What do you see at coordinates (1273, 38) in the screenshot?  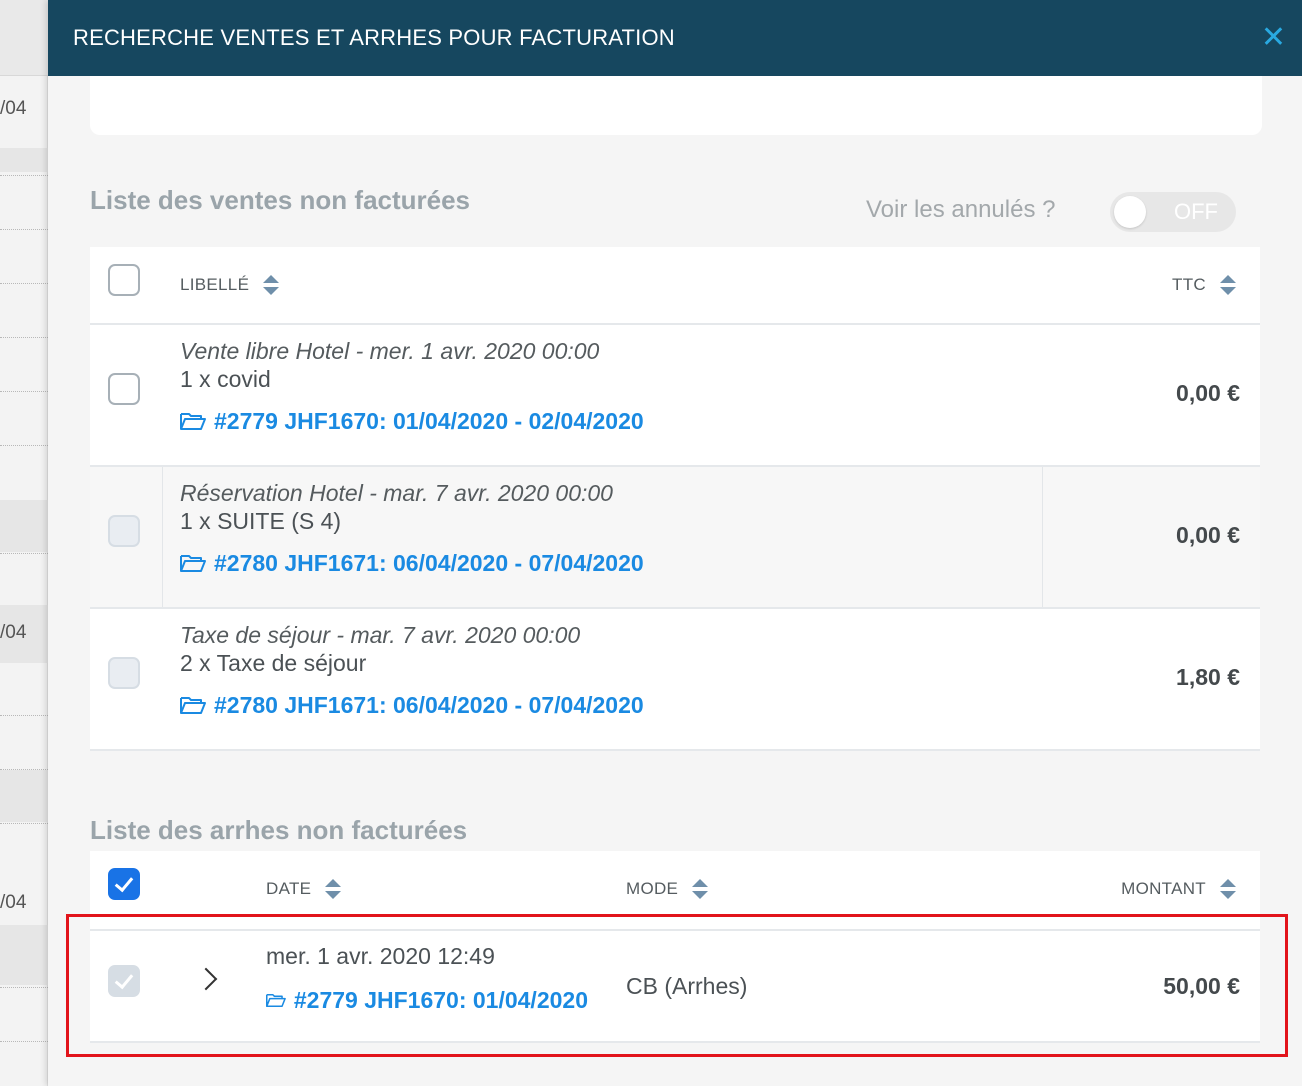 I see `close-icon: ✕` at bounding box center [1273, 38].